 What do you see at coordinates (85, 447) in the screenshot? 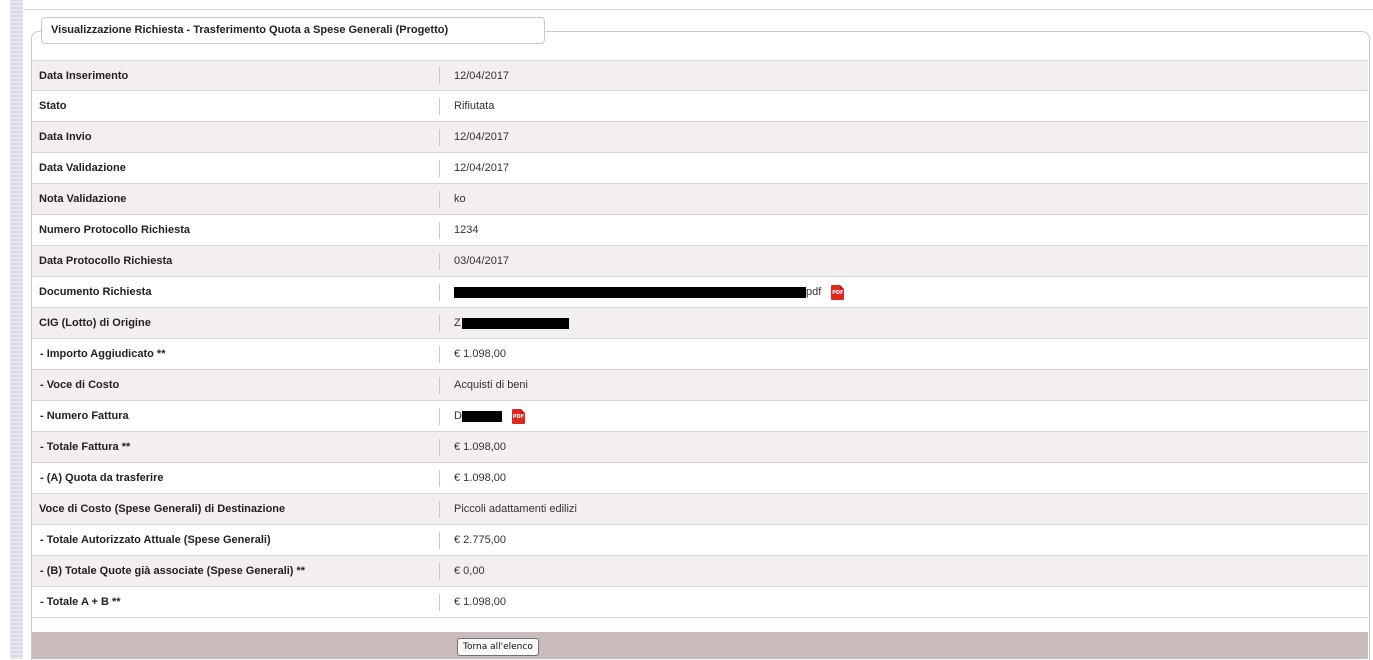
I see `row-label: - Totale Fattura **` at bounding box center [85, 447].